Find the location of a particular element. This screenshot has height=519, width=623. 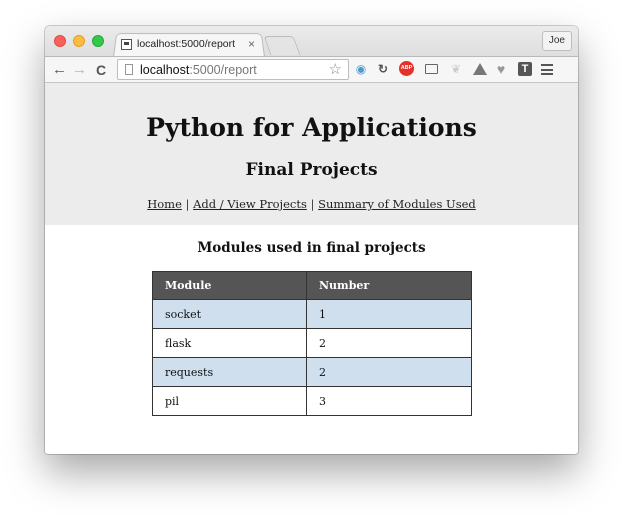

heart-icon: ♥ is located at coordinates (501, 69).